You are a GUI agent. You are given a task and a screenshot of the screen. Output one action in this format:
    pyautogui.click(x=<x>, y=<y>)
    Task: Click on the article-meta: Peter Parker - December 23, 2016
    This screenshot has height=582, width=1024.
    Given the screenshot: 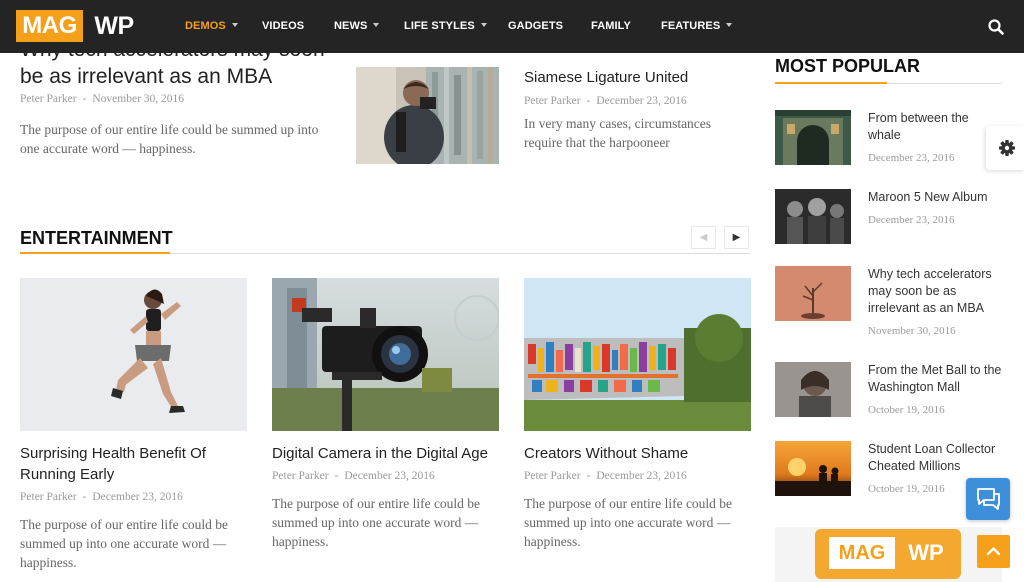 What is the action you would take?
    pyautogui.click(x=605, y=101)
    